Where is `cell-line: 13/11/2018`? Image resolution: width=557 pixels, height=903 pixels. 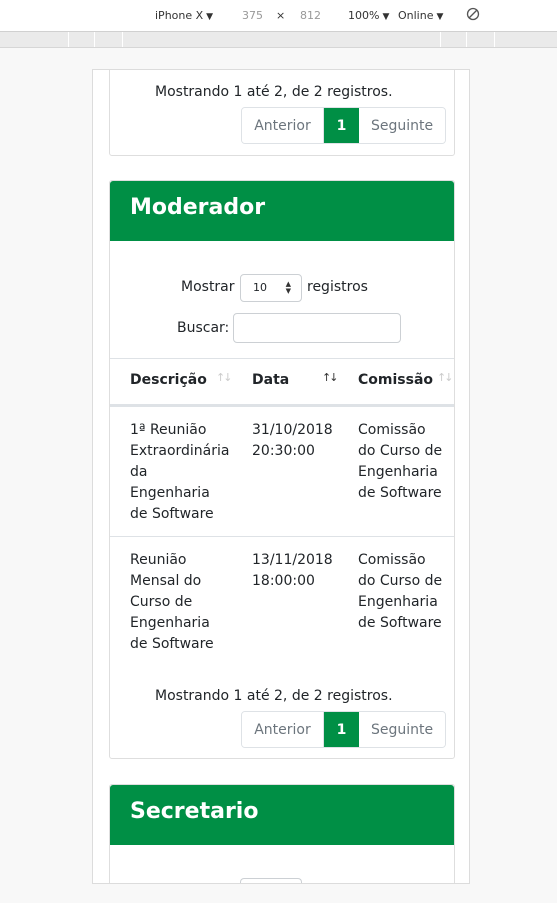 cell-line: 13/11/2018 is located at coordinates (292, 560).